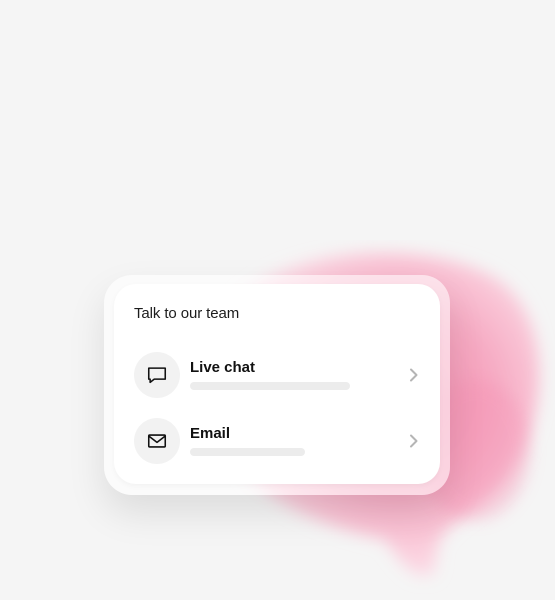 The height and width of the screenshot is (600, 555). I want to click on card-title: Talk to our team, so click(187, 313).